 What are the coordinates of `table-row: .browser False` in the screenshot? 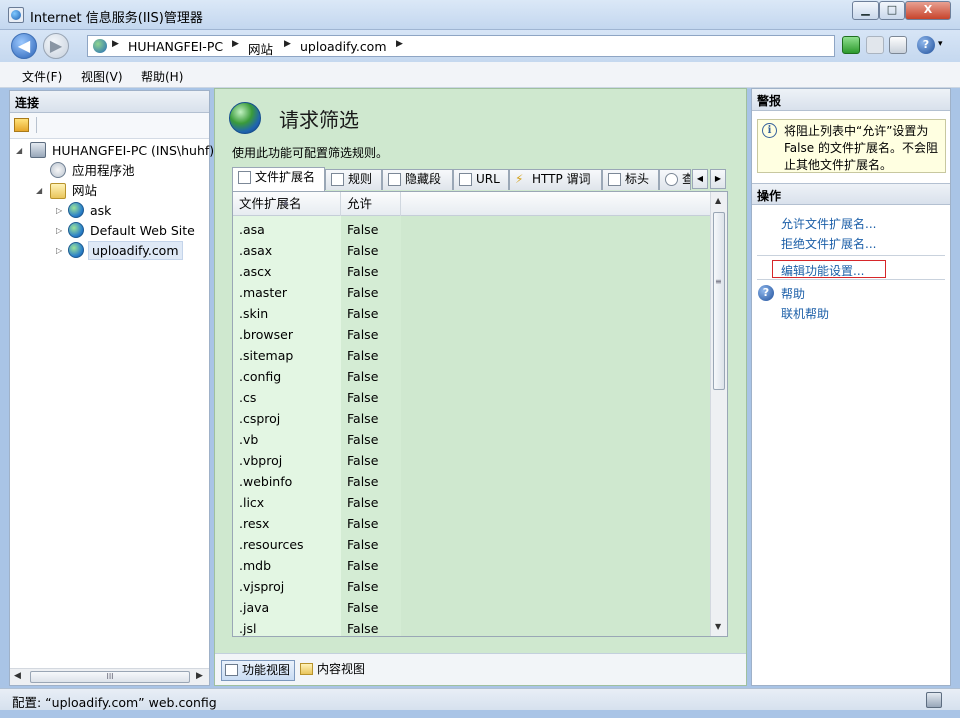 It's located at (472, 334).